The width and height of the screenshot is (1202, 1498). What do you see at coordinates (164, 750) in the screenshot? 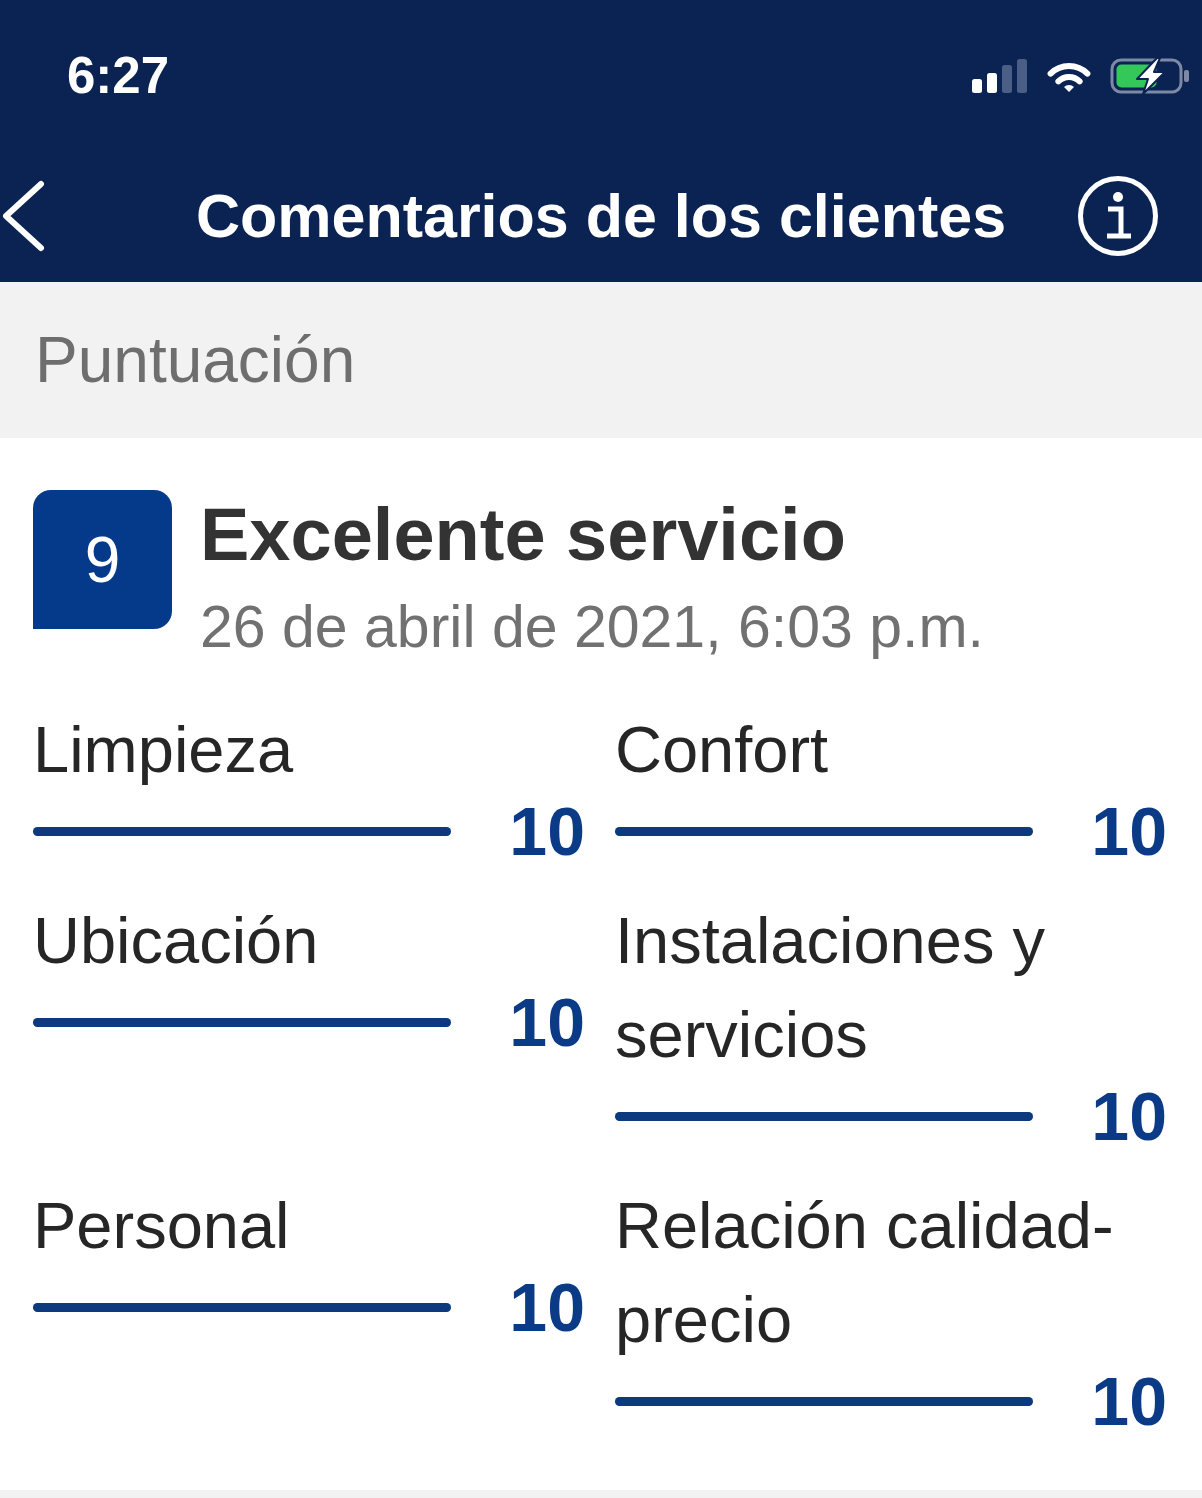
I see `rating-label: Limpieza` at bounding box center [164, 750].